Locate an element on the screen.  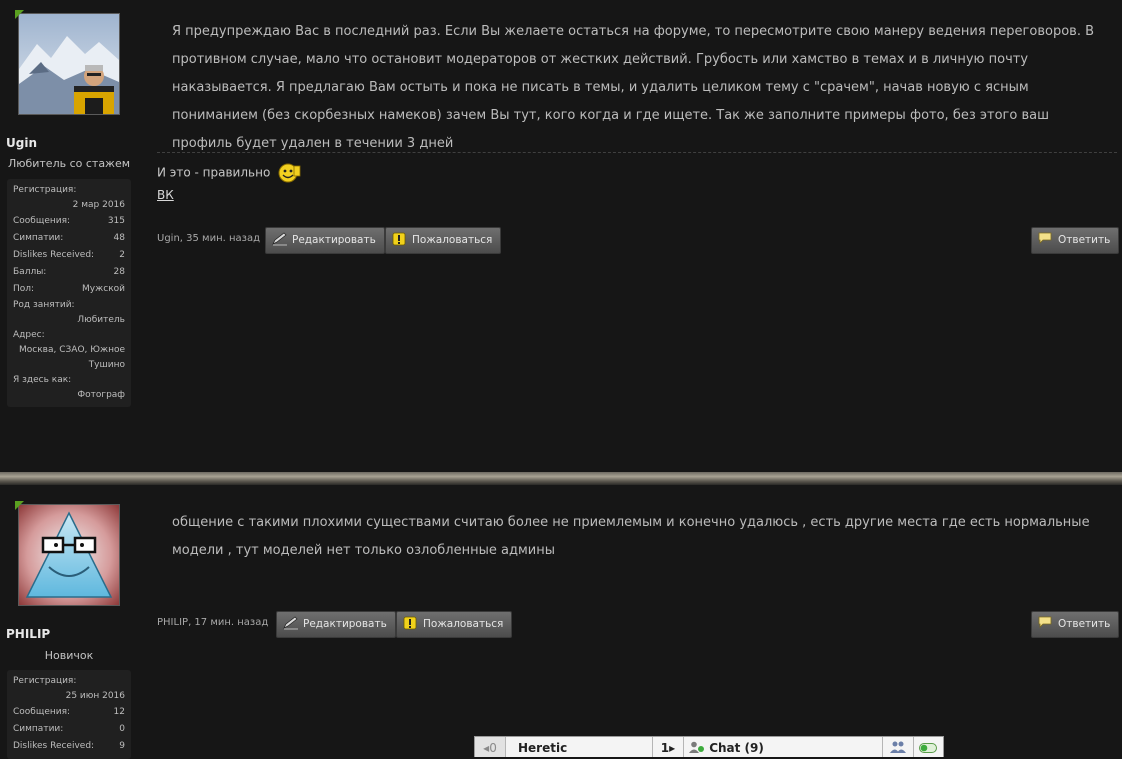
stat-row: Сообщения: 12 is located at coordinates (69, 712).